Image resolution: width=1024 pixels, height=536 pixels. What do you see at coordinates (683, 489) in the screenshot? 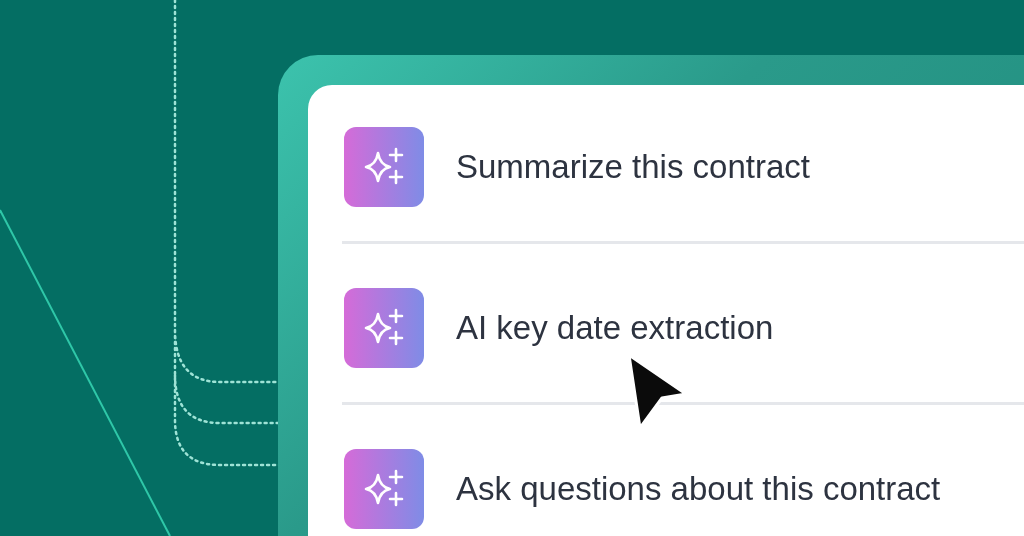
I see `action-item: Ask questions about this contract` at bounding box center [683, 489].